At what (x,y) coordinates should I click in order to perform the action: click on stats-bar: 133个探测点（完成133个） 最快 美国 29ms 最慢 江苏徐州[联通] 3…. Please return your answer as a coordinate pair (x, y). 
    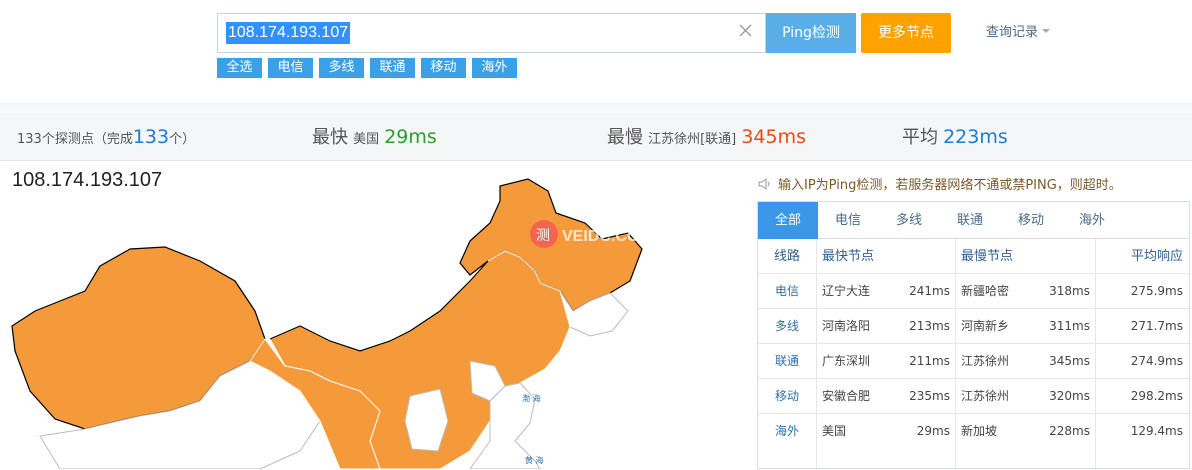
    Looking at the image, I should click on (596, 137).